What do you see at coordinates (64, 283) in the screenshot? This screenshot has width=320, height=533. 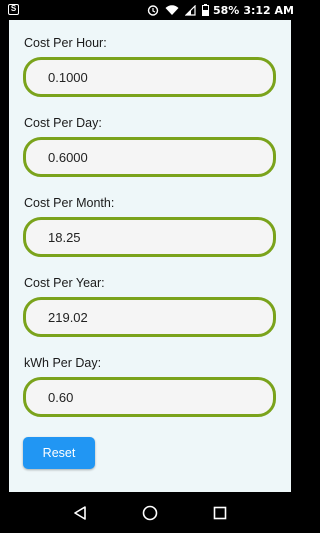 I see `cost-per-year-label: Cost Per Year:` at bounding box center [64, 283].